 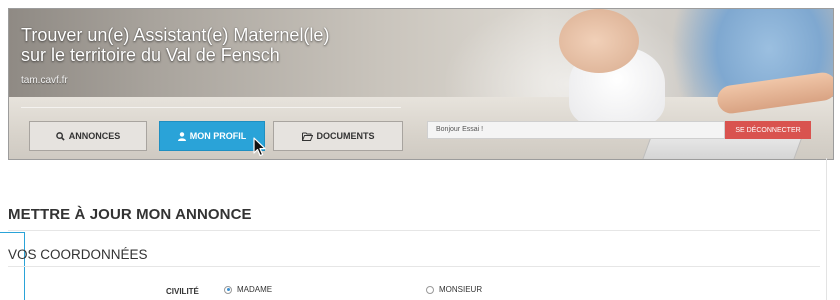 What do you see at coordinates (94, 136) in the screenshot?
I see `tab-annonces-label: ANNONCES` at bounding box center [94, 136].